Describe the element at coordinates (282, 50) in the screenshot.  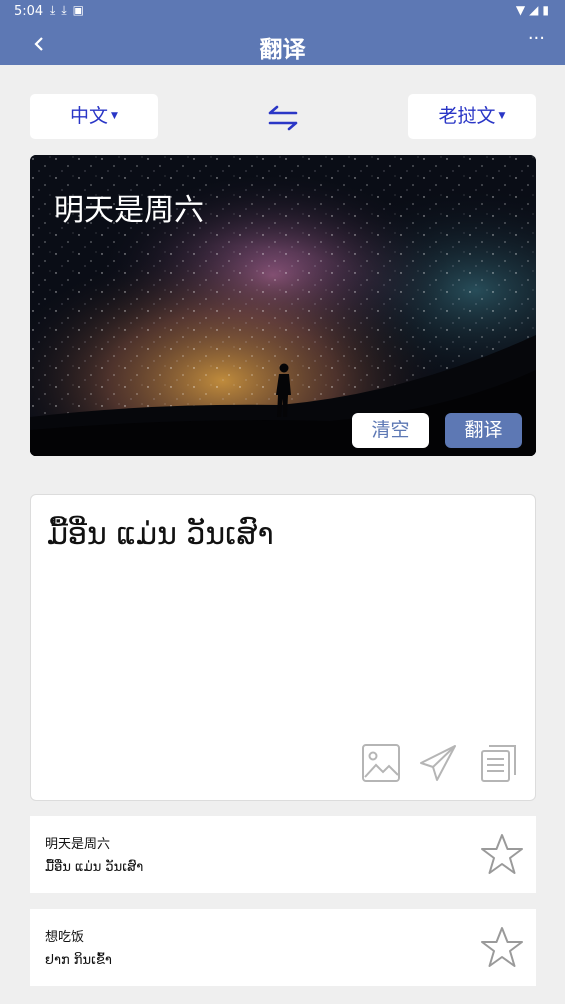
I see `page-title: 翻译` at that location.